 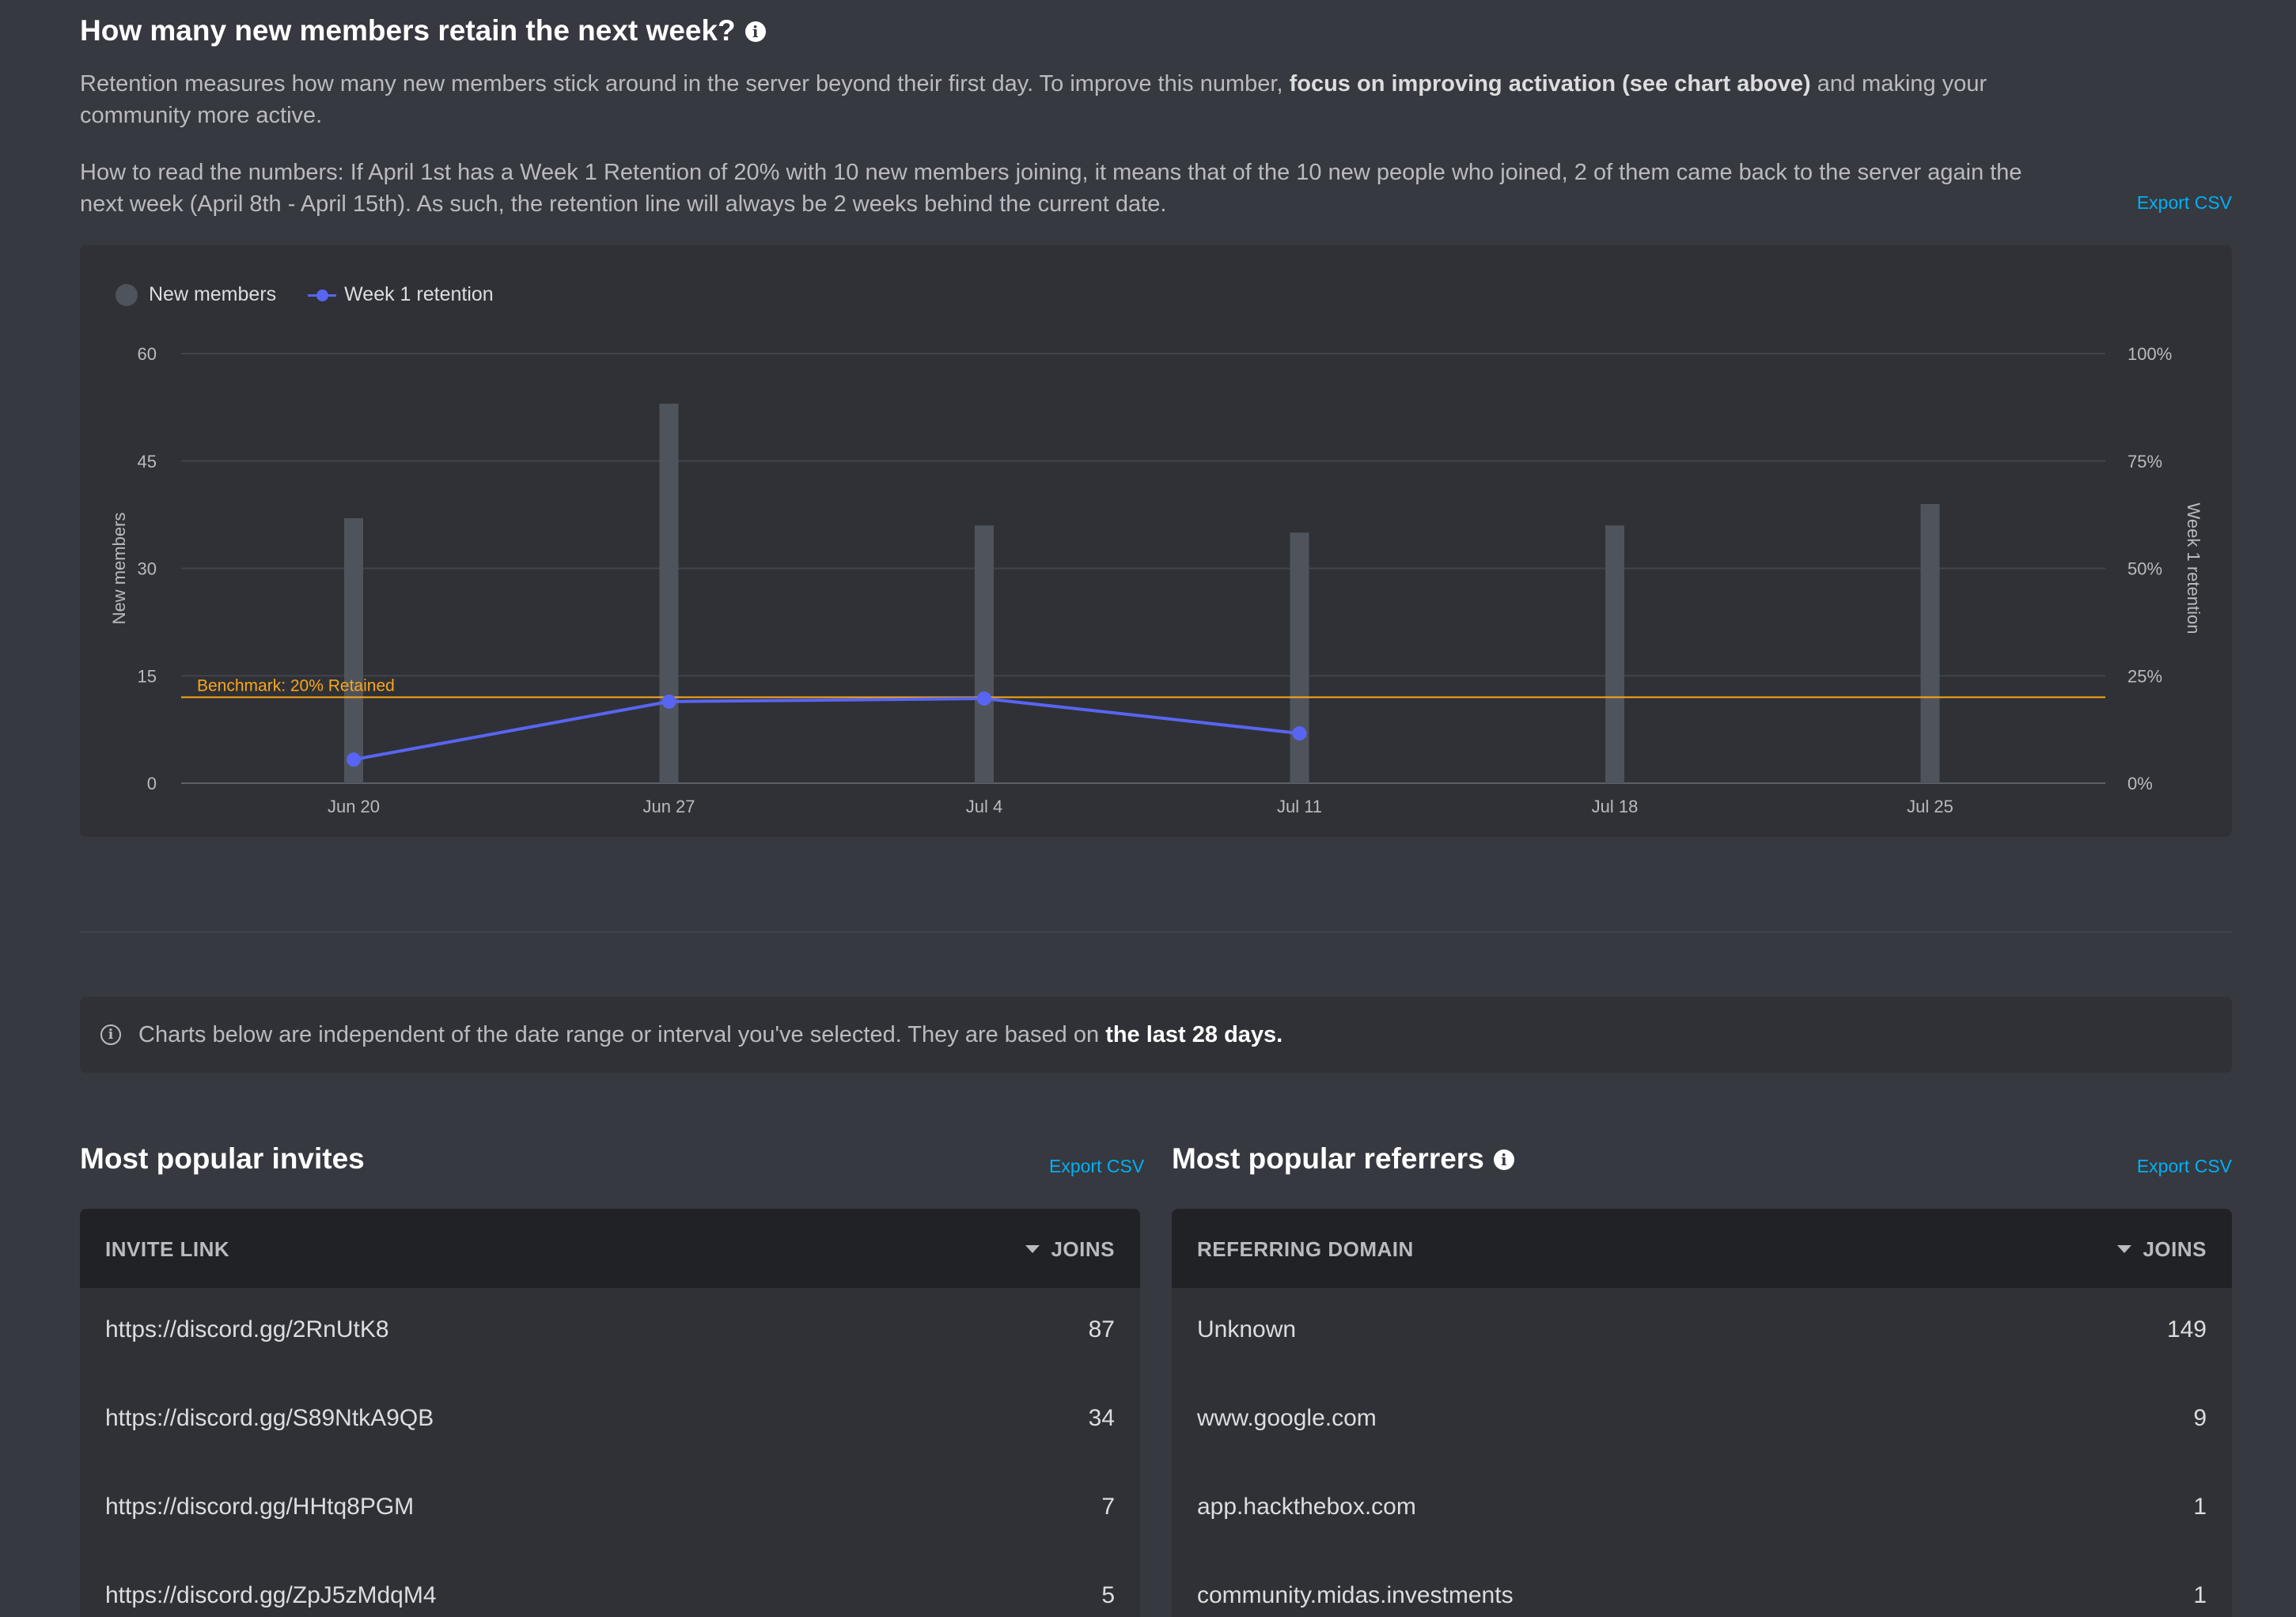 What do you see at coordinates (2184, 1167) in the screenshot?
I see `referrers-export-csv-link: Export CSV` at bounding box center [2184, 1167].